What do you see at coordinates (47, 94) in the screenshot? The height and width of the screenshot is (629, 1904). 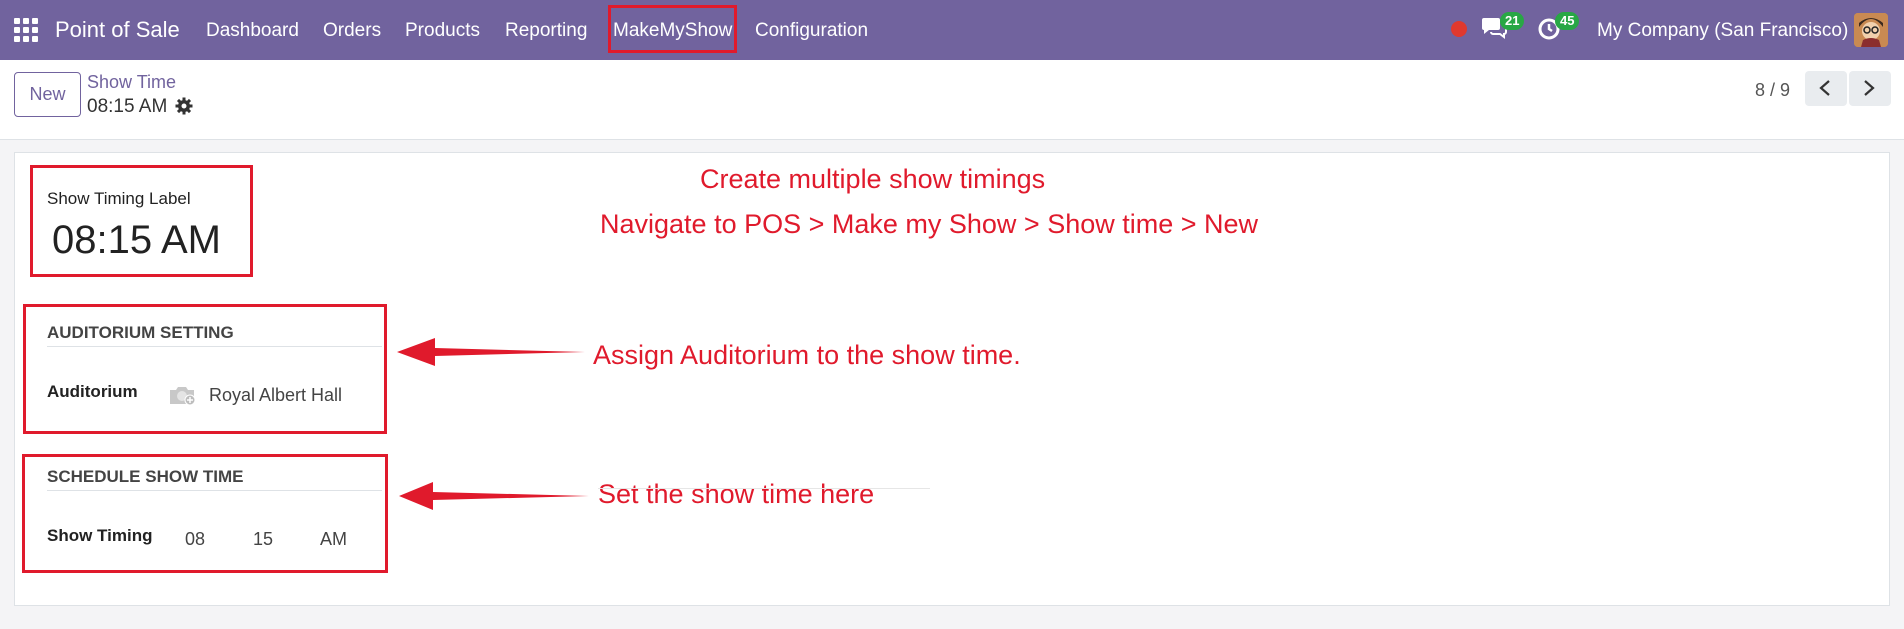 I see `new-button: New` at bounding box center [47, 94].